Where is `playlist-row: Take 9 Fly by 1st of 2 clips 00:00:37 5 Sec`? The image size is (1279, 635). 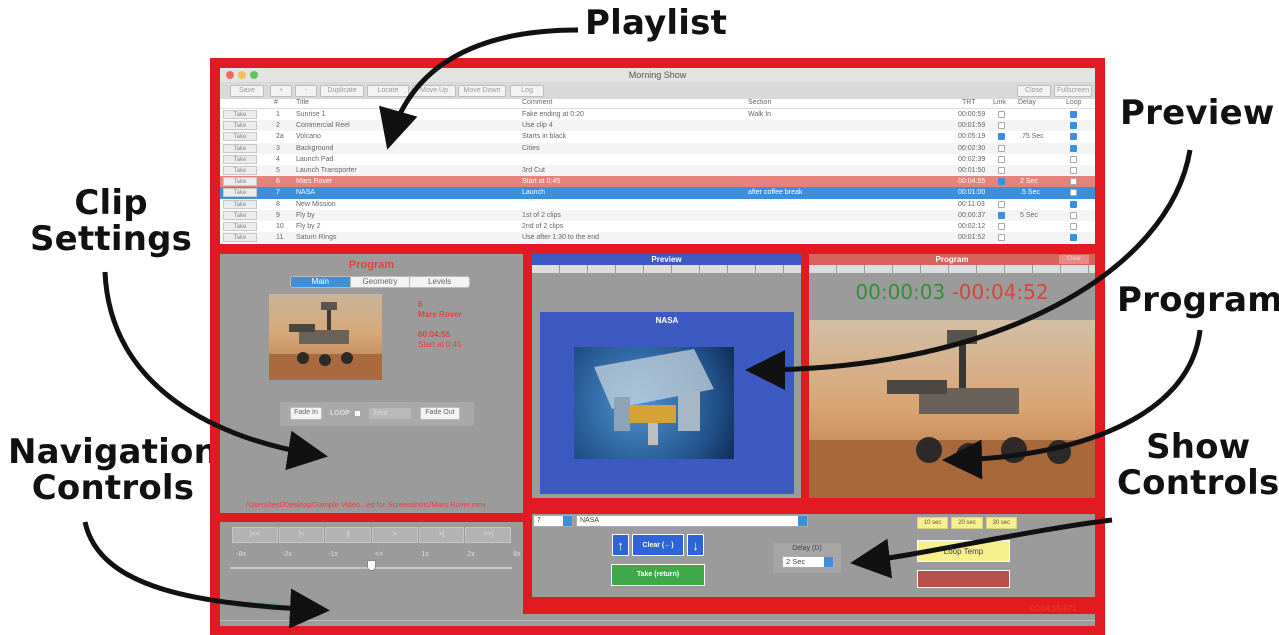 playlist-row: Take 9 Fly by 1st of 2 clips 00:00:37 5 Sec is located at coordinates (657, 215).